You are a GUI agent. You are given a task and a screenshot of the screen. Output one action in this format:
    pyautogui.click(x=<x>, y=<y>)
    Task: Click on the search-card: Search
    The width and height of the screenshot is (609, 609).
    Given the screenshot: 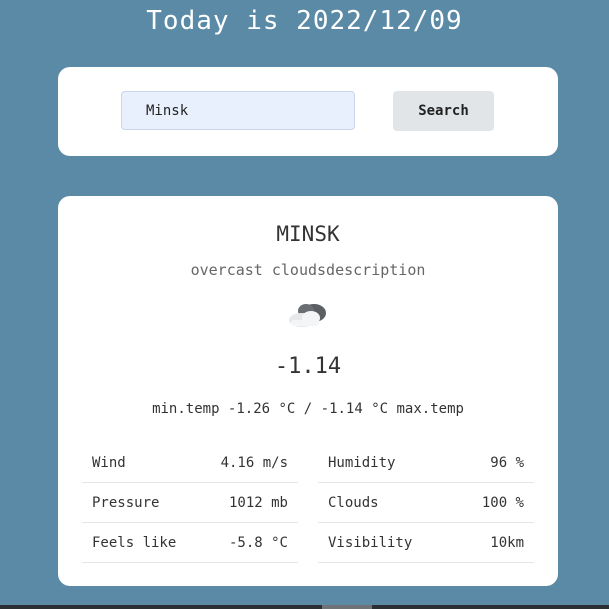 What is the action you would take?
    pyautogui.click(x=308, y=111)
    